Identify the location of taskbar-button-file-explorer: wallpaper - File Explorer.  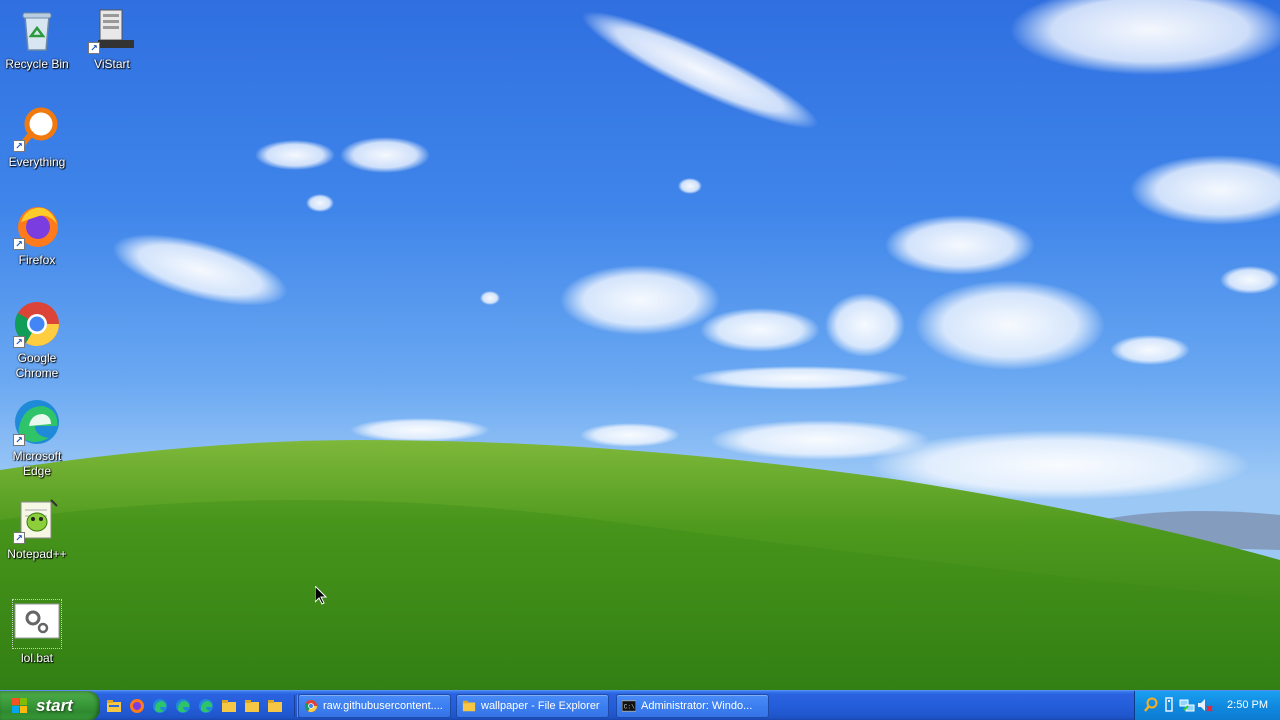
(532, 706).